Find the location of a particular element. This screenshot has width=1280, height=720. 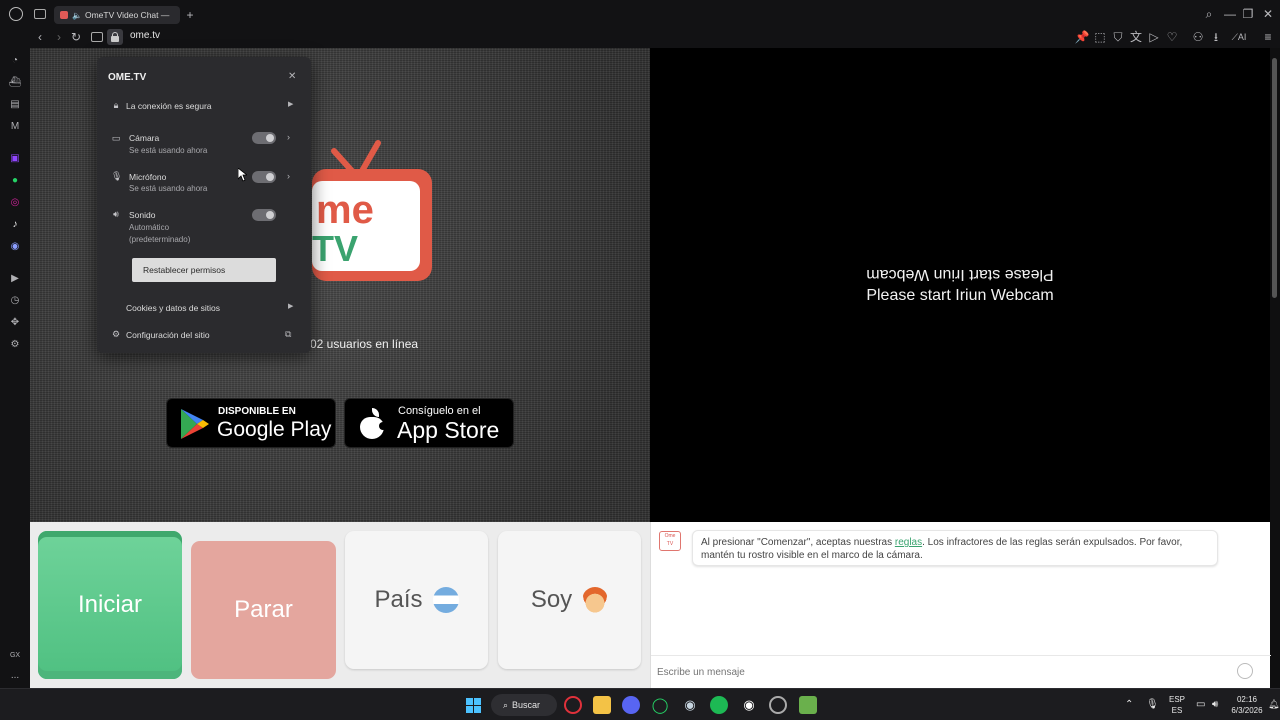

app-store-button: Consíguelo en el App Store is located at coordinates (429, 423).